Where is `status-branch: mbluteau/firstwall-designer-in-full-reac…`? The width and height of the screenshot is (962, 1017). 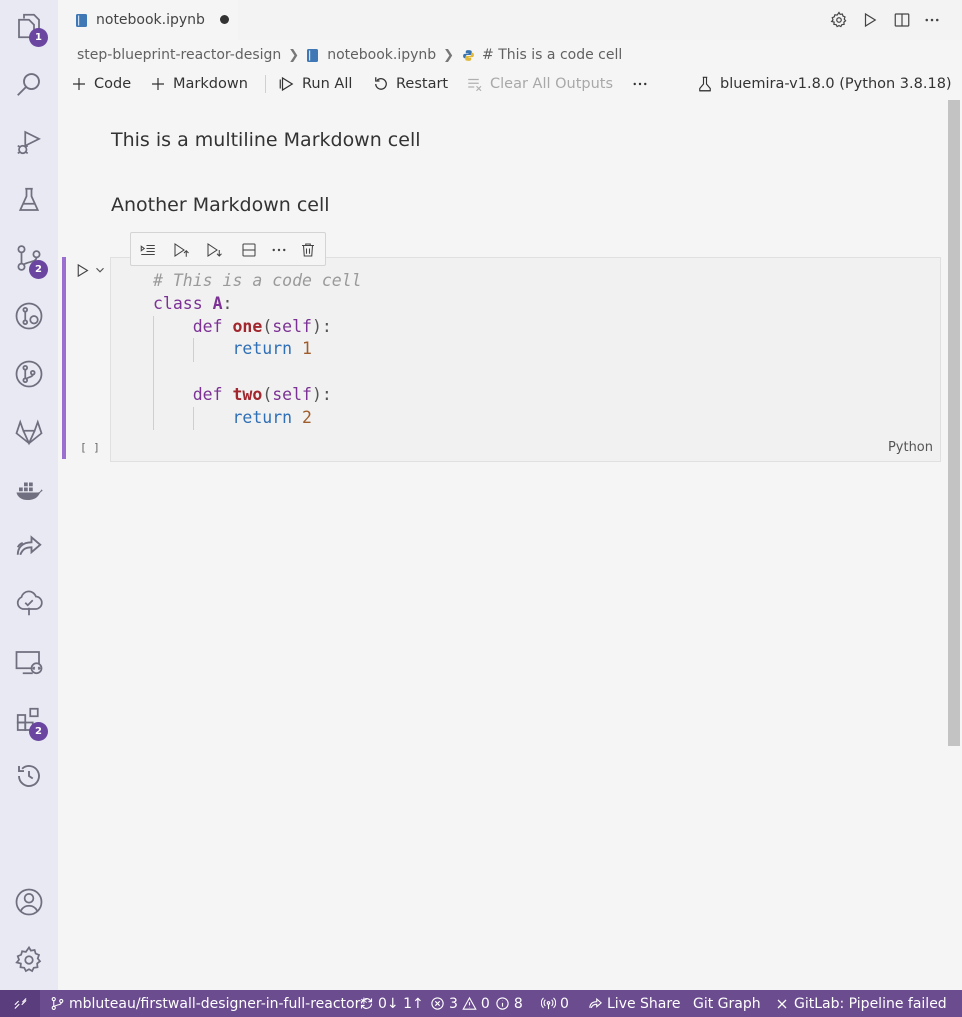
status-branch: mbluteau/firstwall-designer-in-full-reac… is located at coordinates (208, 1003).